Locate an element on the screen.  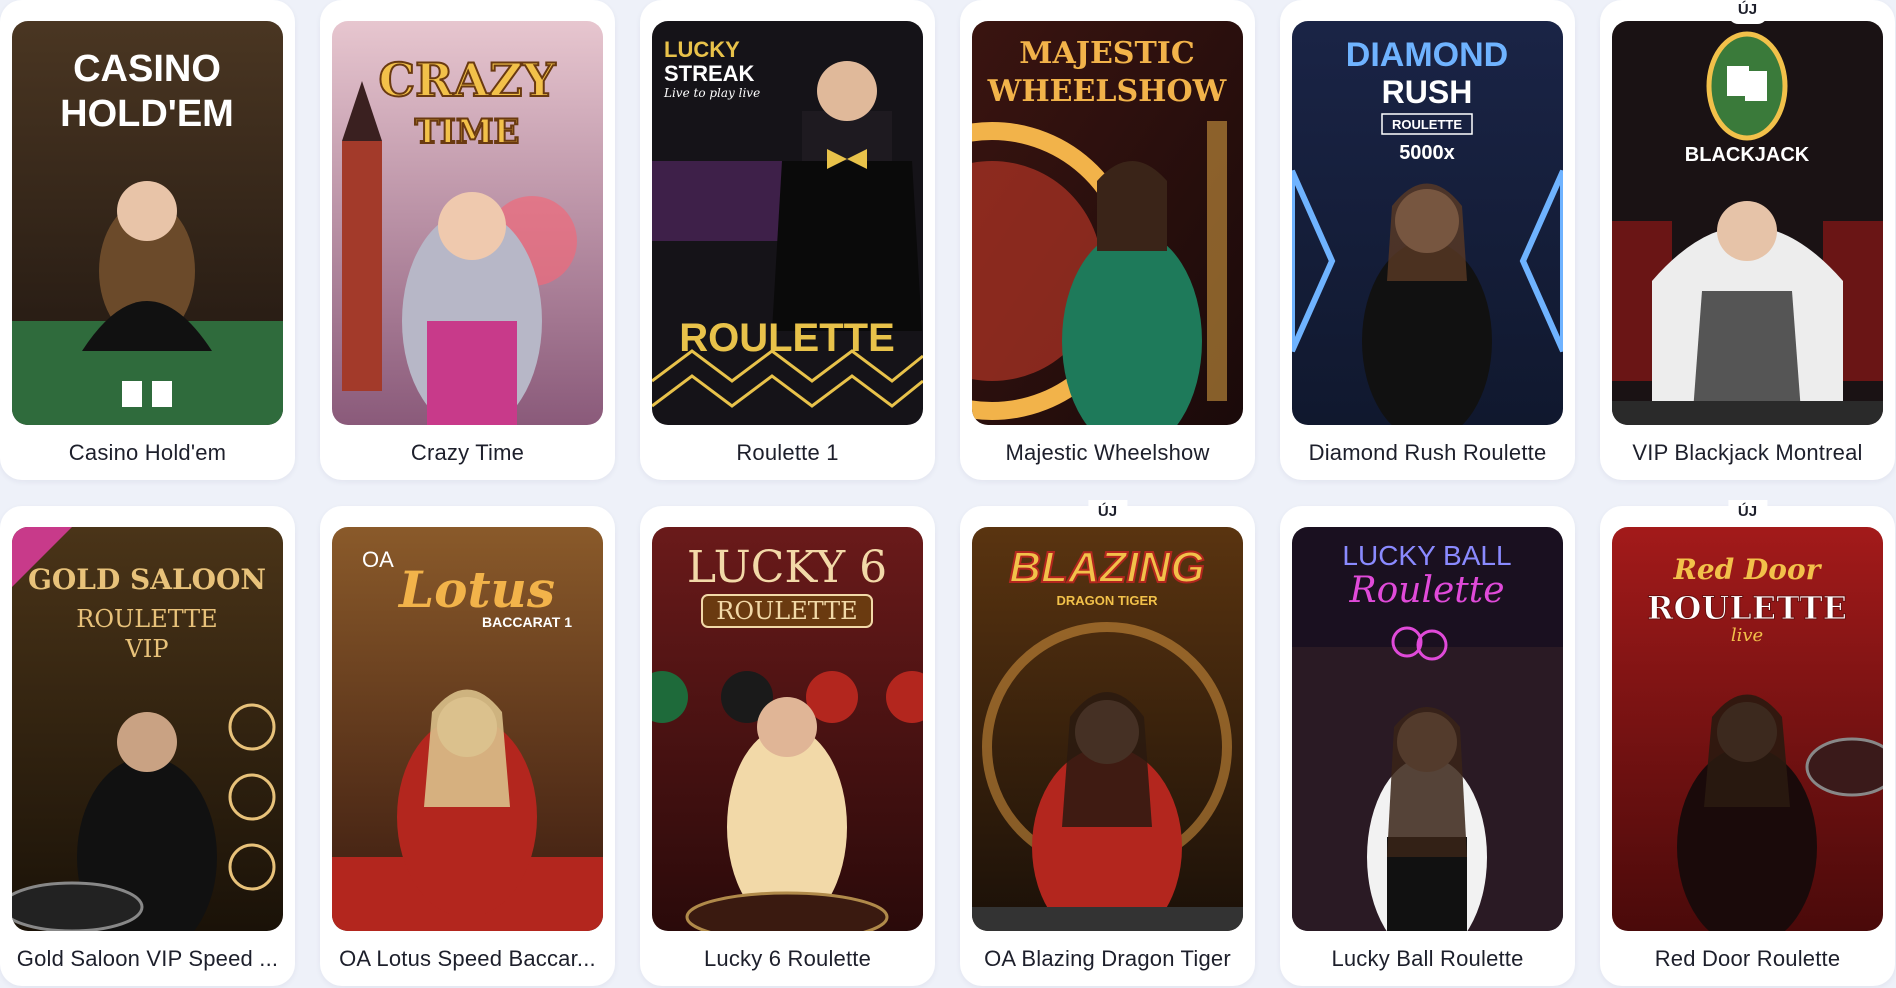
game-thumbnail: OA Lotus BACCARAT 1 is located at coordinates (467, 729).